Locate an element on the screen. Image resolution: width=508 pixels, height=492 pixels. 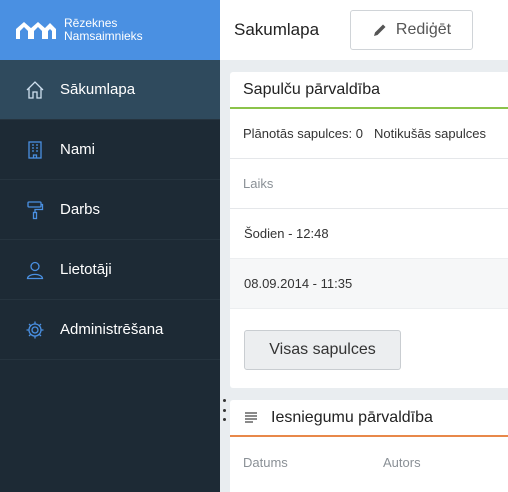
pencil-icon is located at coordinates (379, 30).